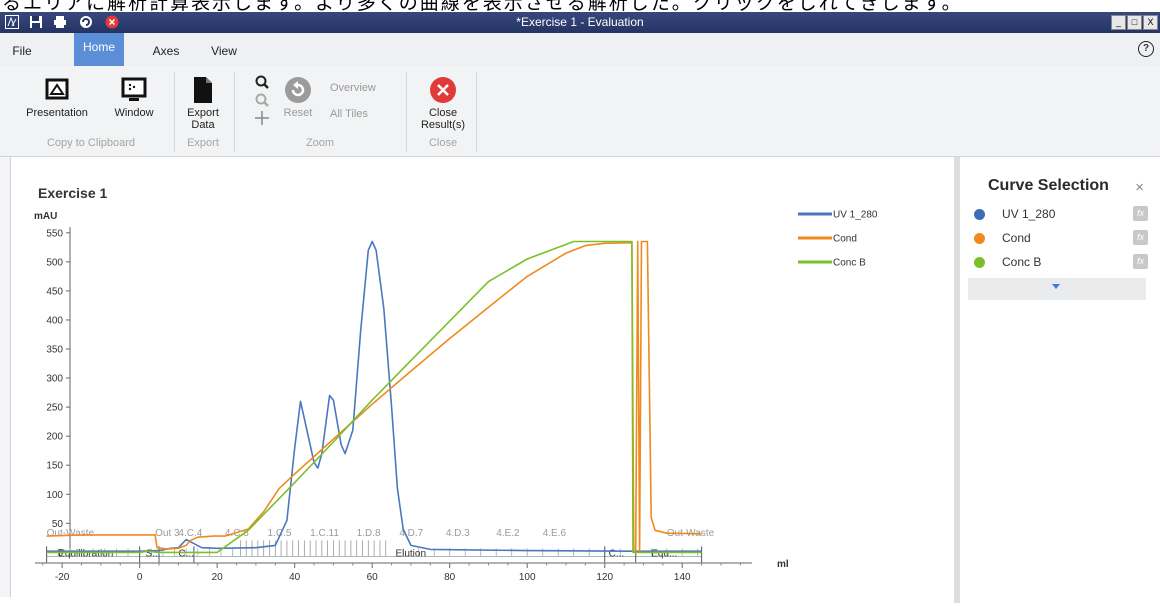 The height and width of the screenshot is (606, 1160). I want to click on curve-name: Conc B, so click(1022, 262).